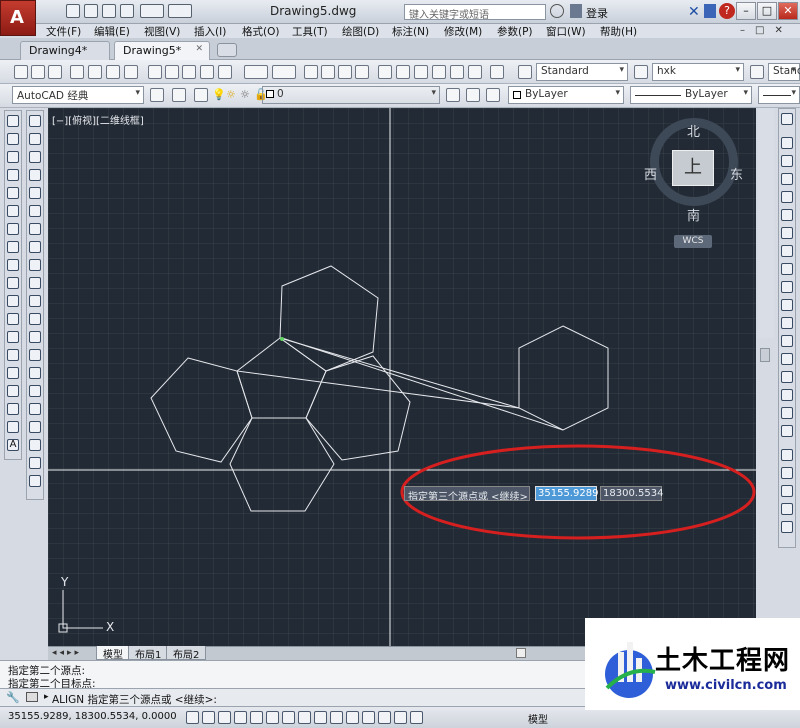 The height and width of the screenshot is (728, 800). I want to click on quick-properties-icon, so click(384, 717).